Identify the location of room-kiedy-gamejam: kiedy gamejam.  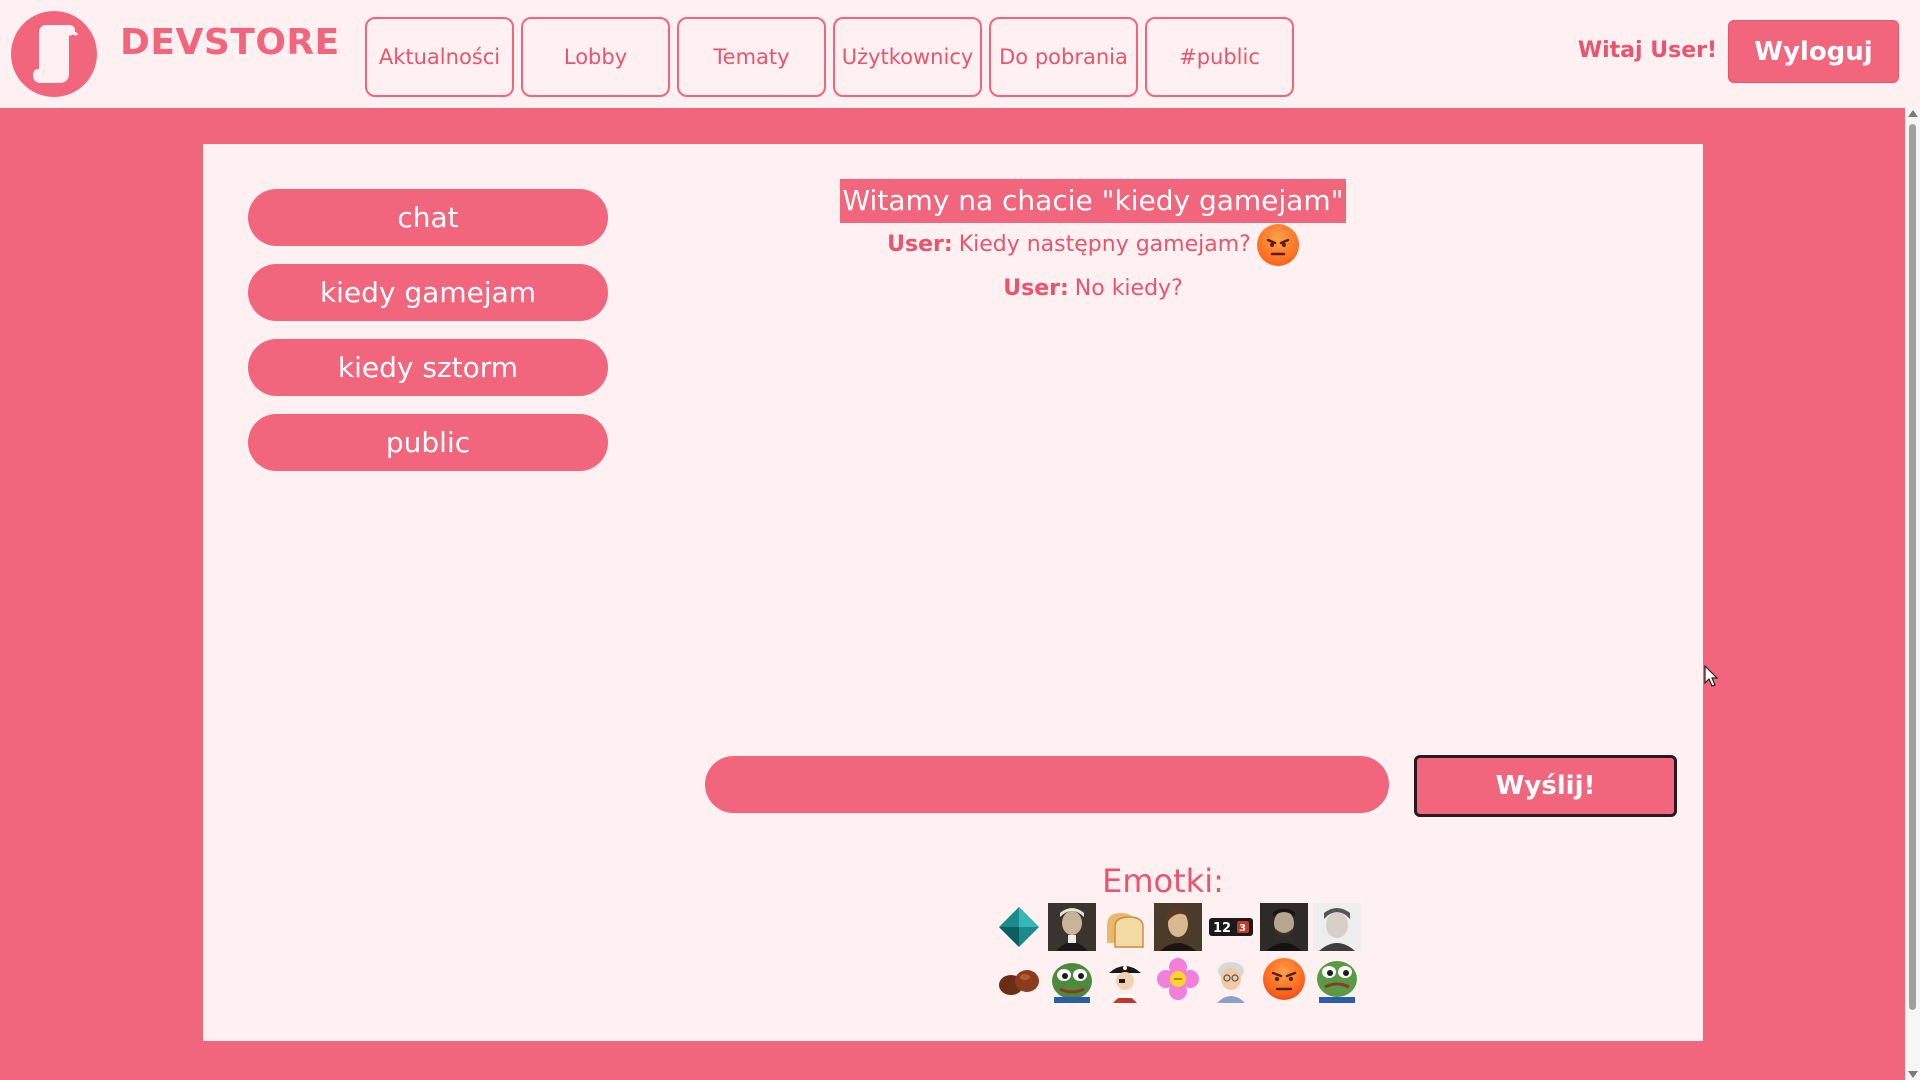
(428, 292).